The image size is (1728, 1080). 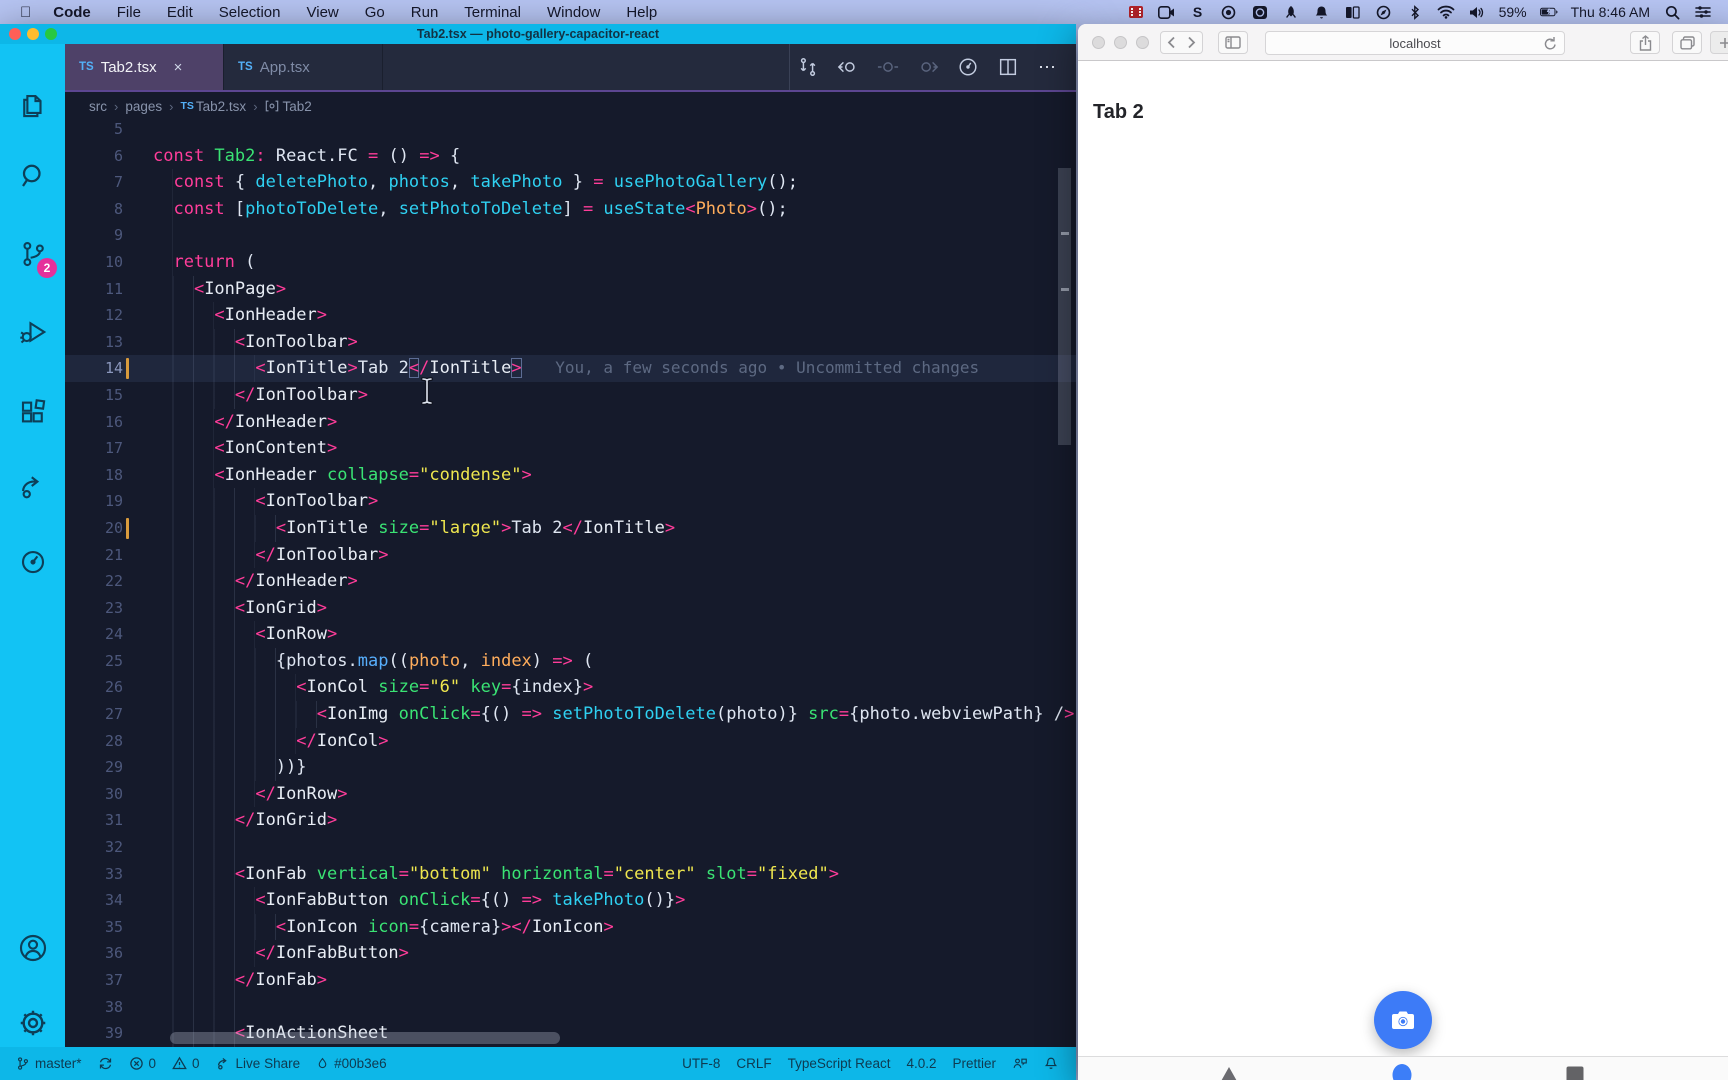 What do you see at coordinates (570, 235) in the screenshot?
I see `code-line-9: 9` at bounding box center [570, 235].